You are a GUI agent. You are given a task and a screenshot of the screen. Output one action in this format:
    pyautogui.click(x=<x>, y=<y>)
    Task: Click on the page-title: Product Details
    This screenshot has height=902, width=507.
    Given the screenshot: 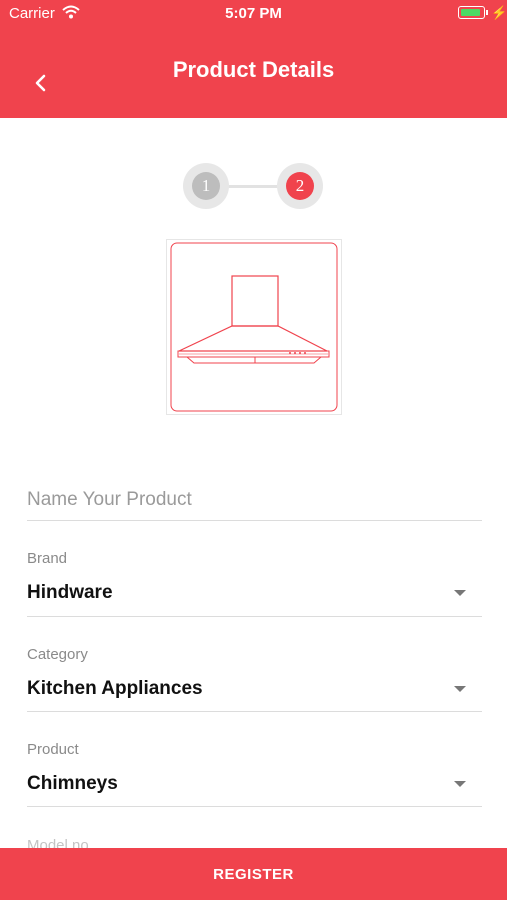 What is the action you would take?
    pyautogui.click(x=253, y=69)
    